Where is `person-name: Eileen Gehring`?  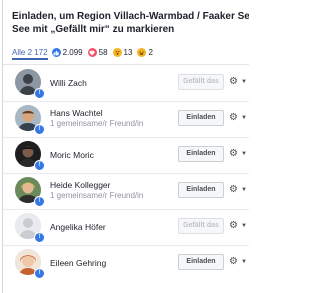 person-name: Eileen Gehring is located at coordinates (78, 263).